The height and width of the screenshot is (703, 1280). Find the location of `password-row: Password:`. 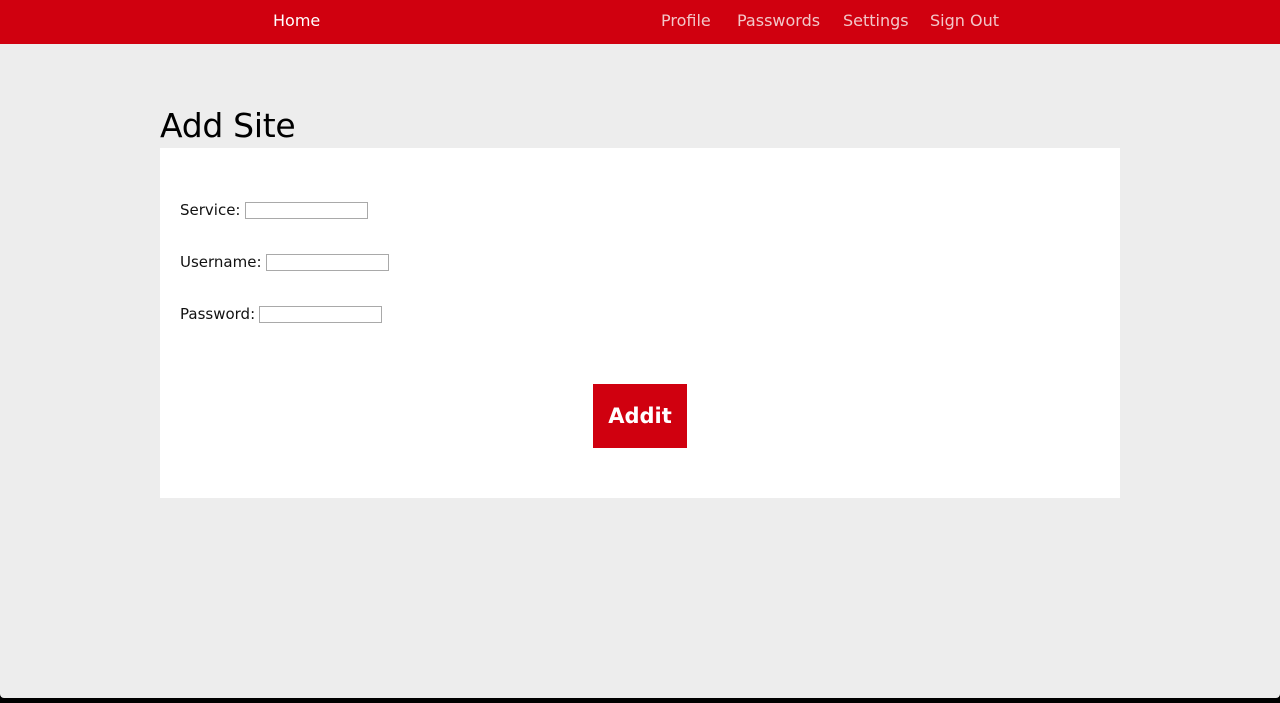

password-row: Password: is located at coordinates (281, 314).